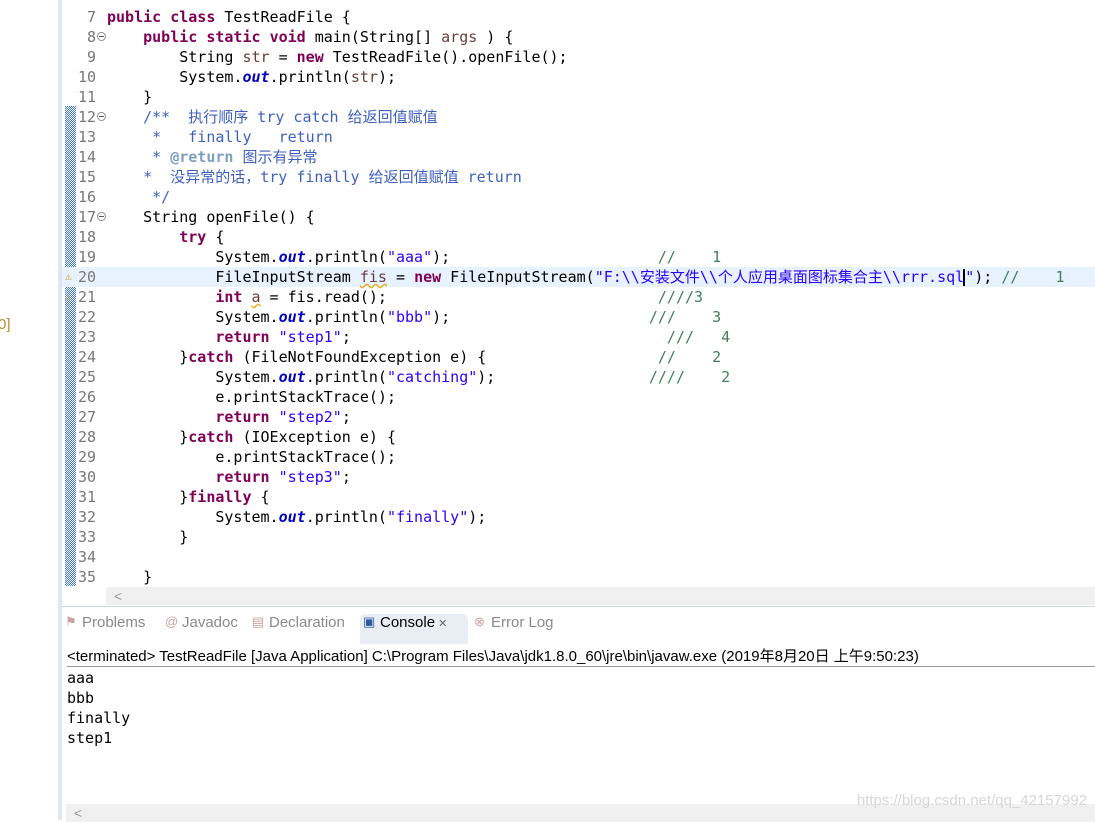  I want to click on code-line: 29 e.printStackTrace();, so click(578, 457).